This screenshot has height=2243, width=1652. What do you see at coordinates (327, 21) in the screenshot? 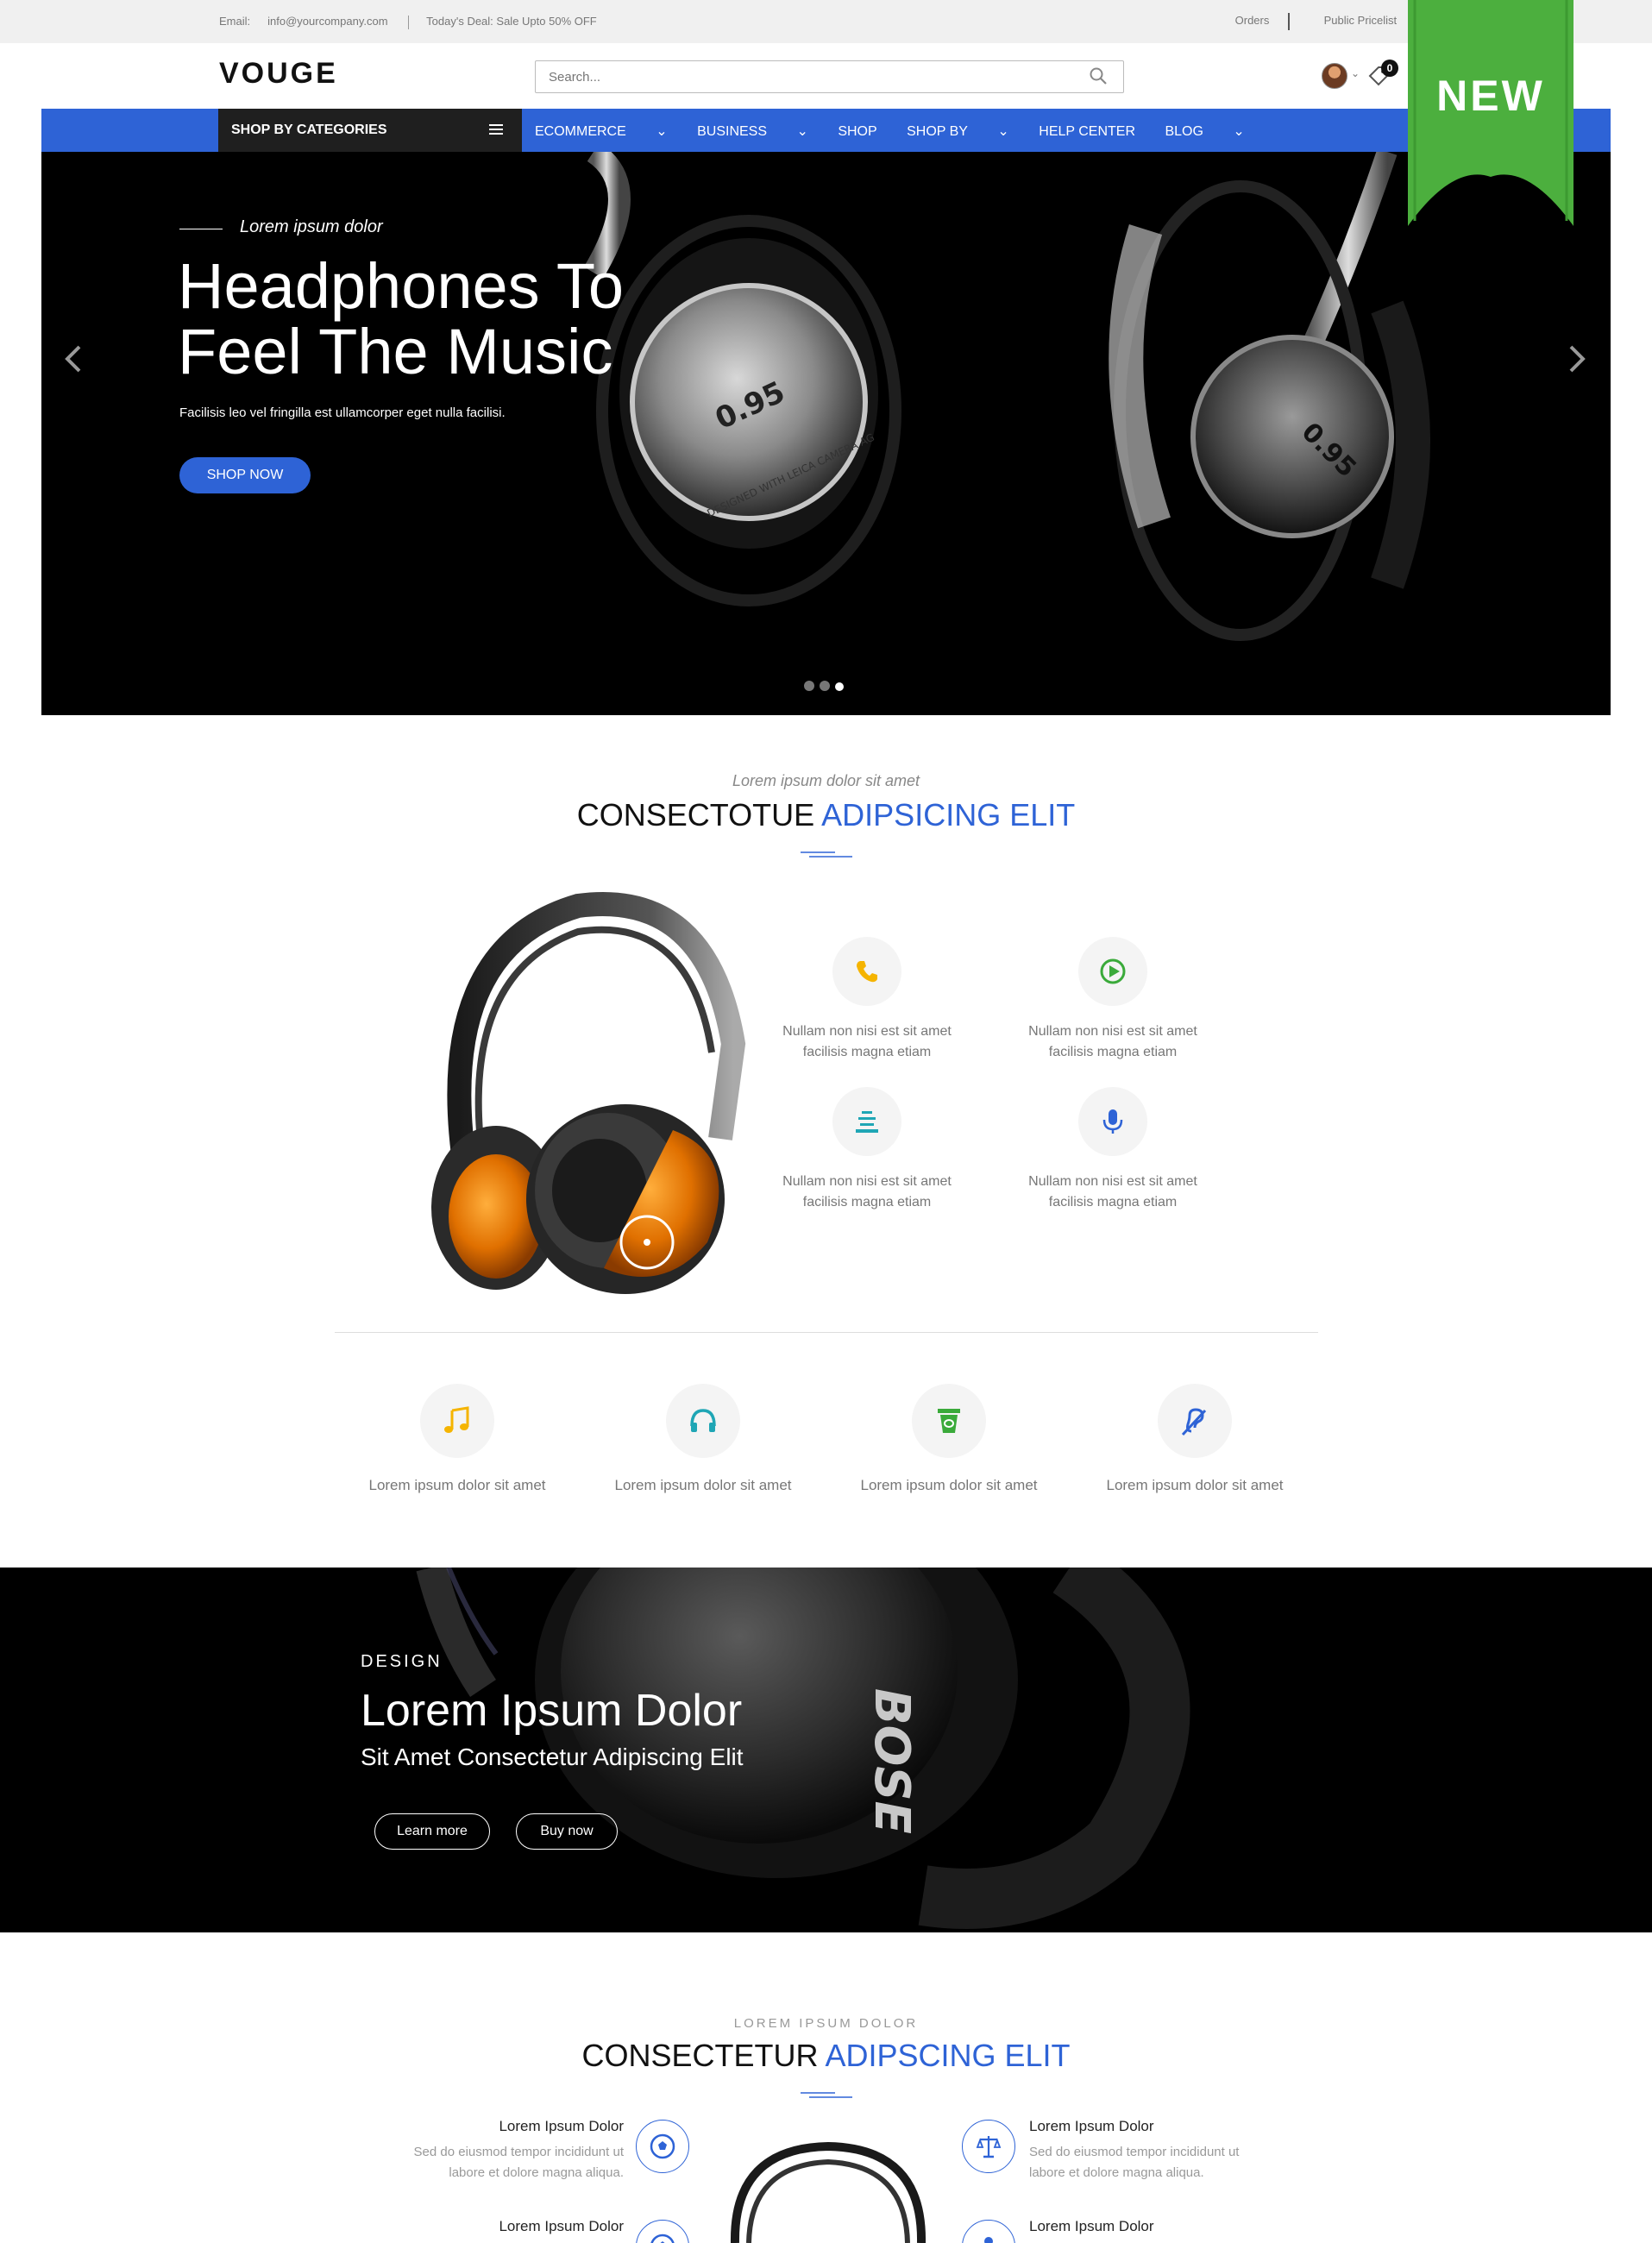
I see `email-link: info@yourcompany.com` at bounding box center [327, 21].